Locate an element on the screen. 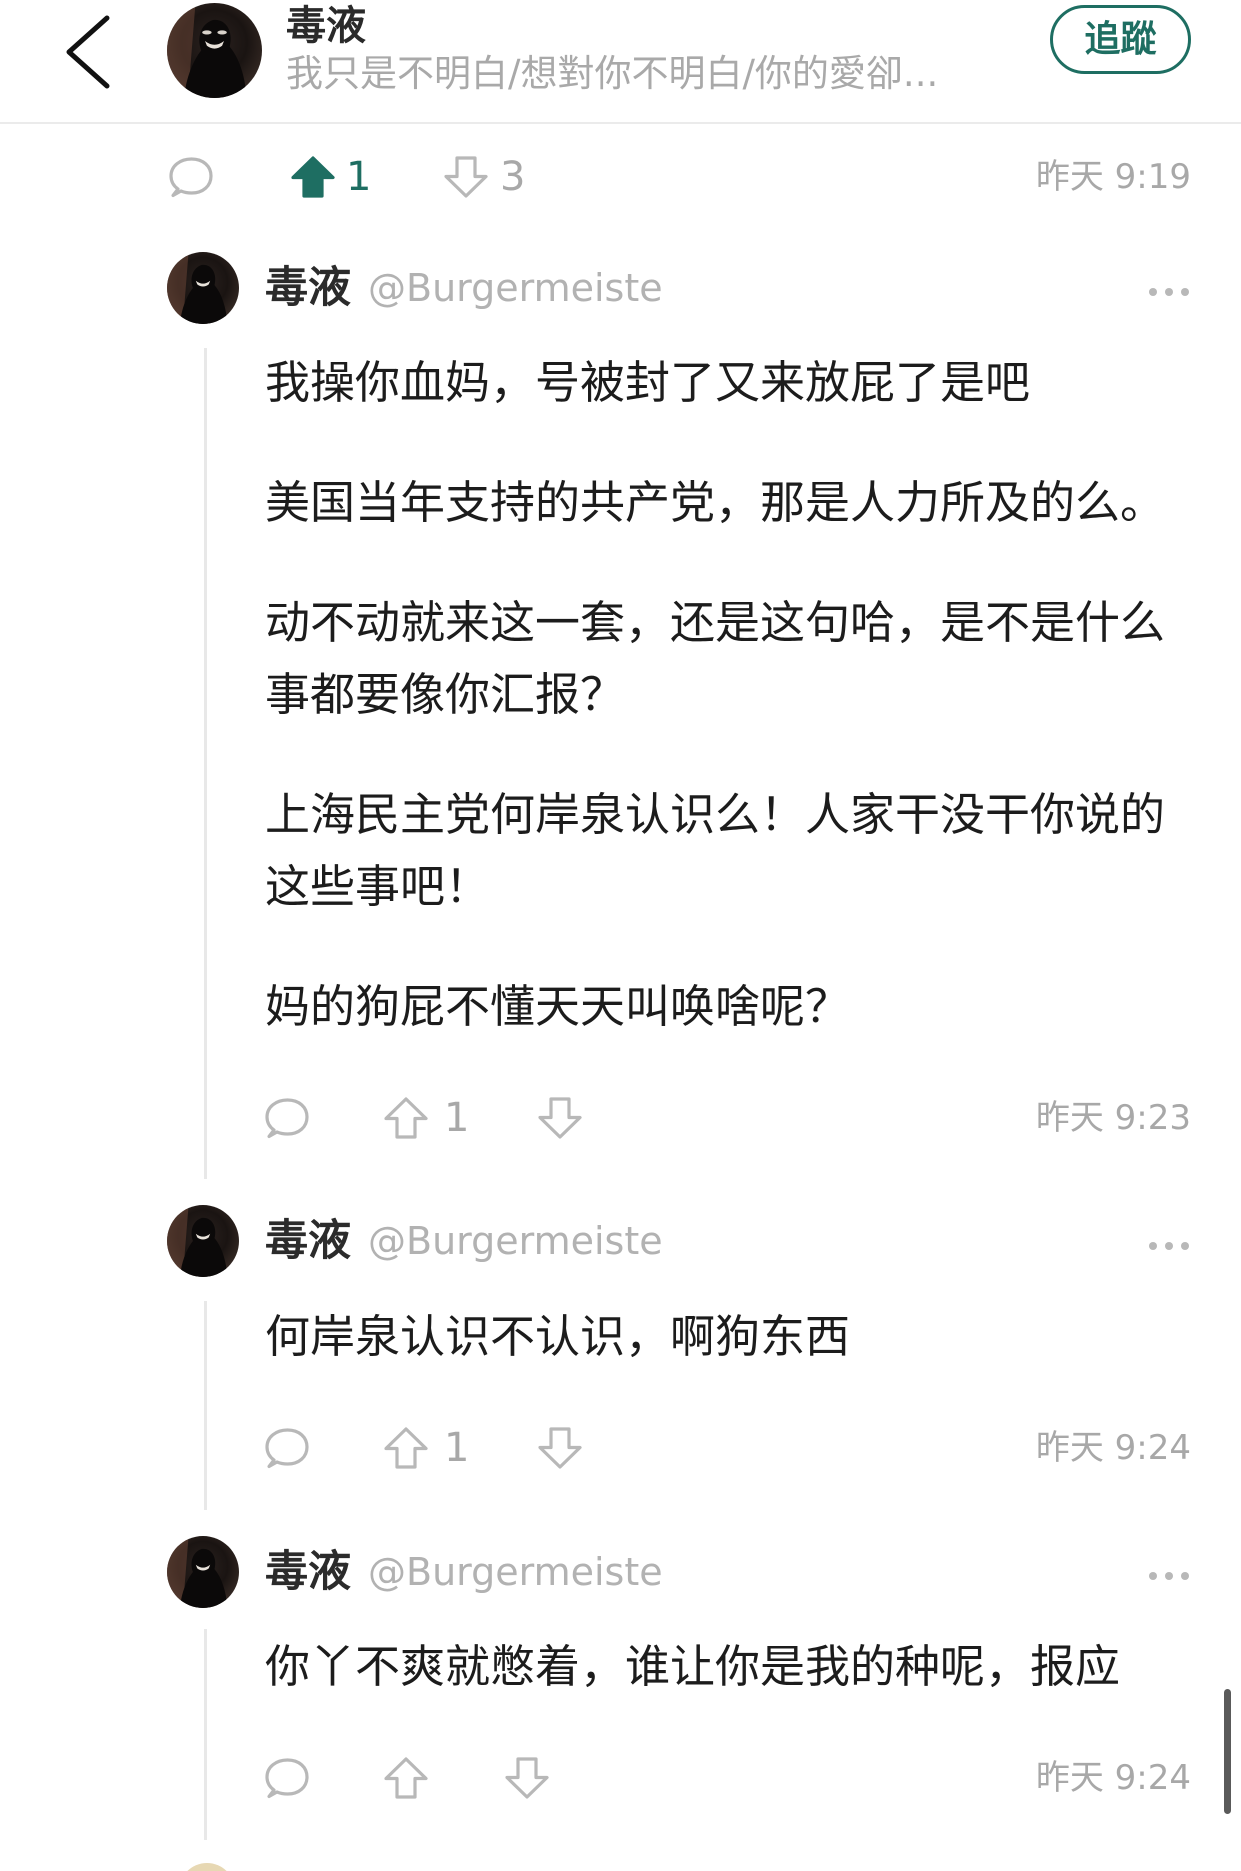  comment-text-line: 动不动就来这一套，还是这句哈，是不是什么 is located at coordinates (715, 622).